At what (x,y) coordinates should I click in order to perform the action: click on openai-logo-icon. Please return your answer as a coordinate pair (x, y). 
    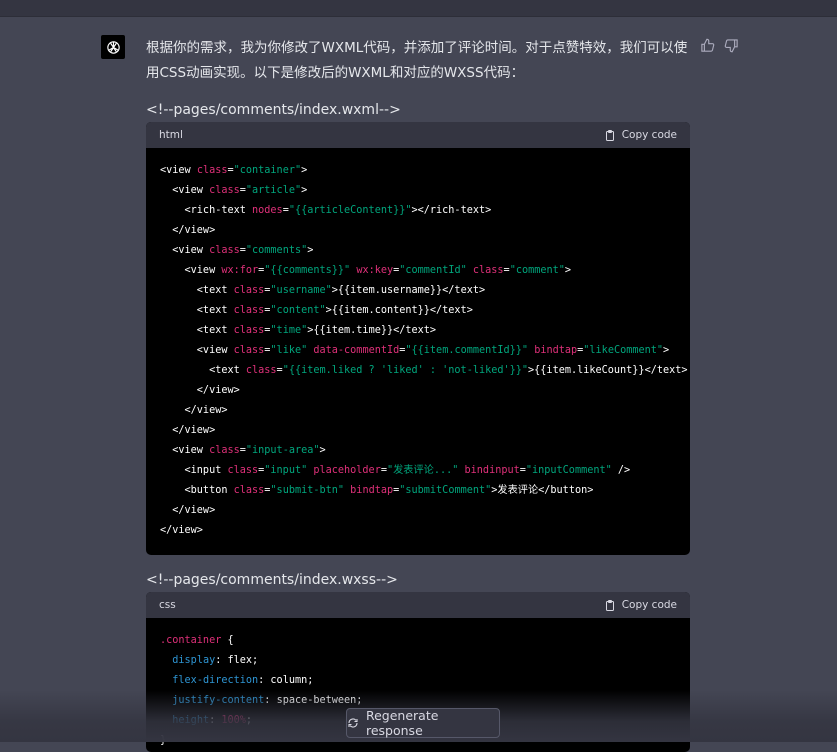
    Looking at the image, I should click on (113, 47).